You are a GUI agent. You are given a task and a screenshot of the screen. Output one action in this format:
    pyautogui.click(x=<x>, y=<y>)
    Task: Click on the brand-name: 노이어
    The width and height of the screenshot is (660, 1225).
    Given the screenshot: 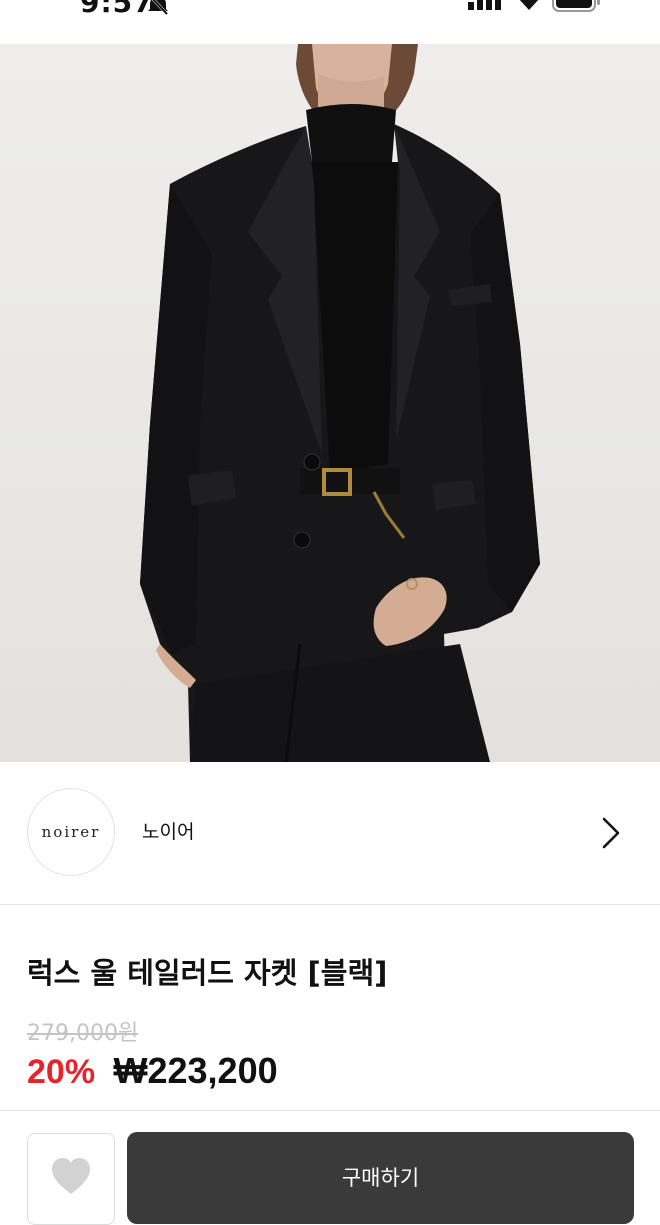 What is the action you would take?
    pyautogui.click(x=168, y=830)
    